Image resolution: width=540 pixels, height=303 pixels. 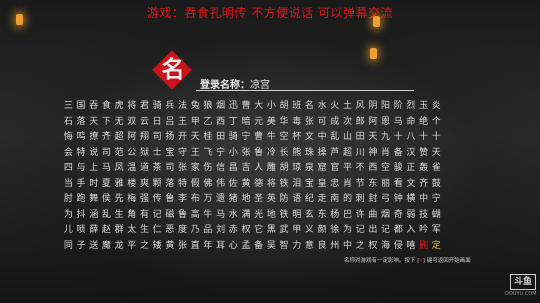 What do you see at coordinates (68, 231) in the screenshot?
I see `char-key: 儿` at bounding box center [68, 231].